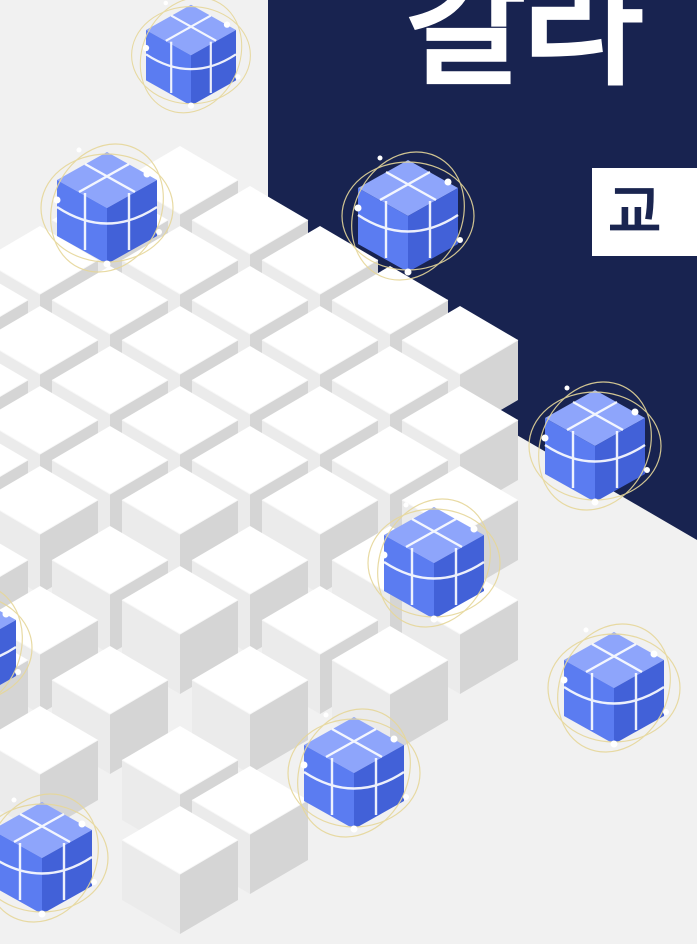  I want to click on badge-text: 교, so click(644, 212).